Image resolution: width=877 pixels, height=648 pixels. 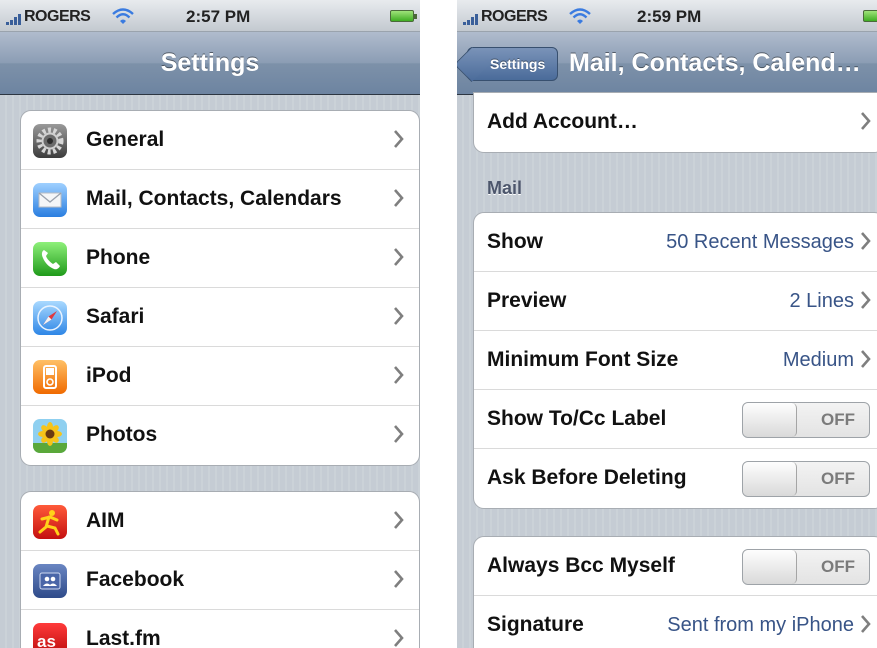 What do you see at coordinates (135, 579) in the screenshot?
I see `row-label: Facebook` at bounding box center [135, 579].